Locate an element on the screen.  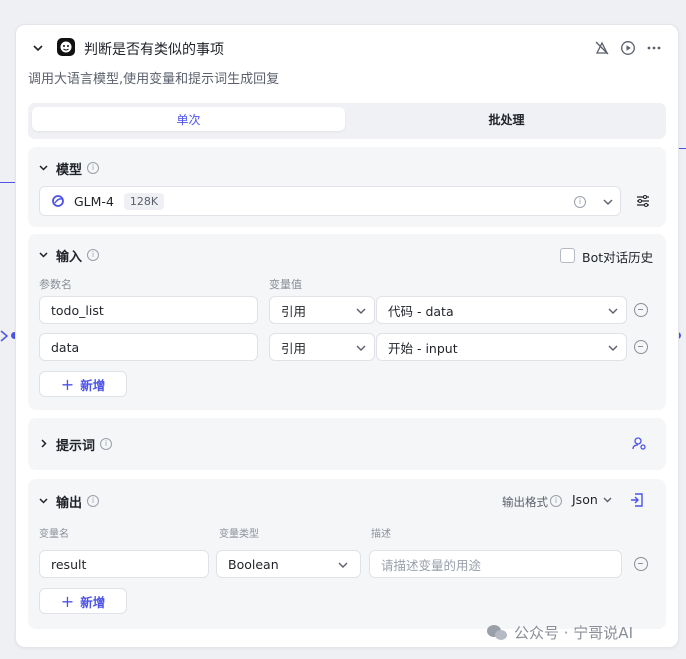
output-section-title: 输出 is located at coordinates (69, 503).